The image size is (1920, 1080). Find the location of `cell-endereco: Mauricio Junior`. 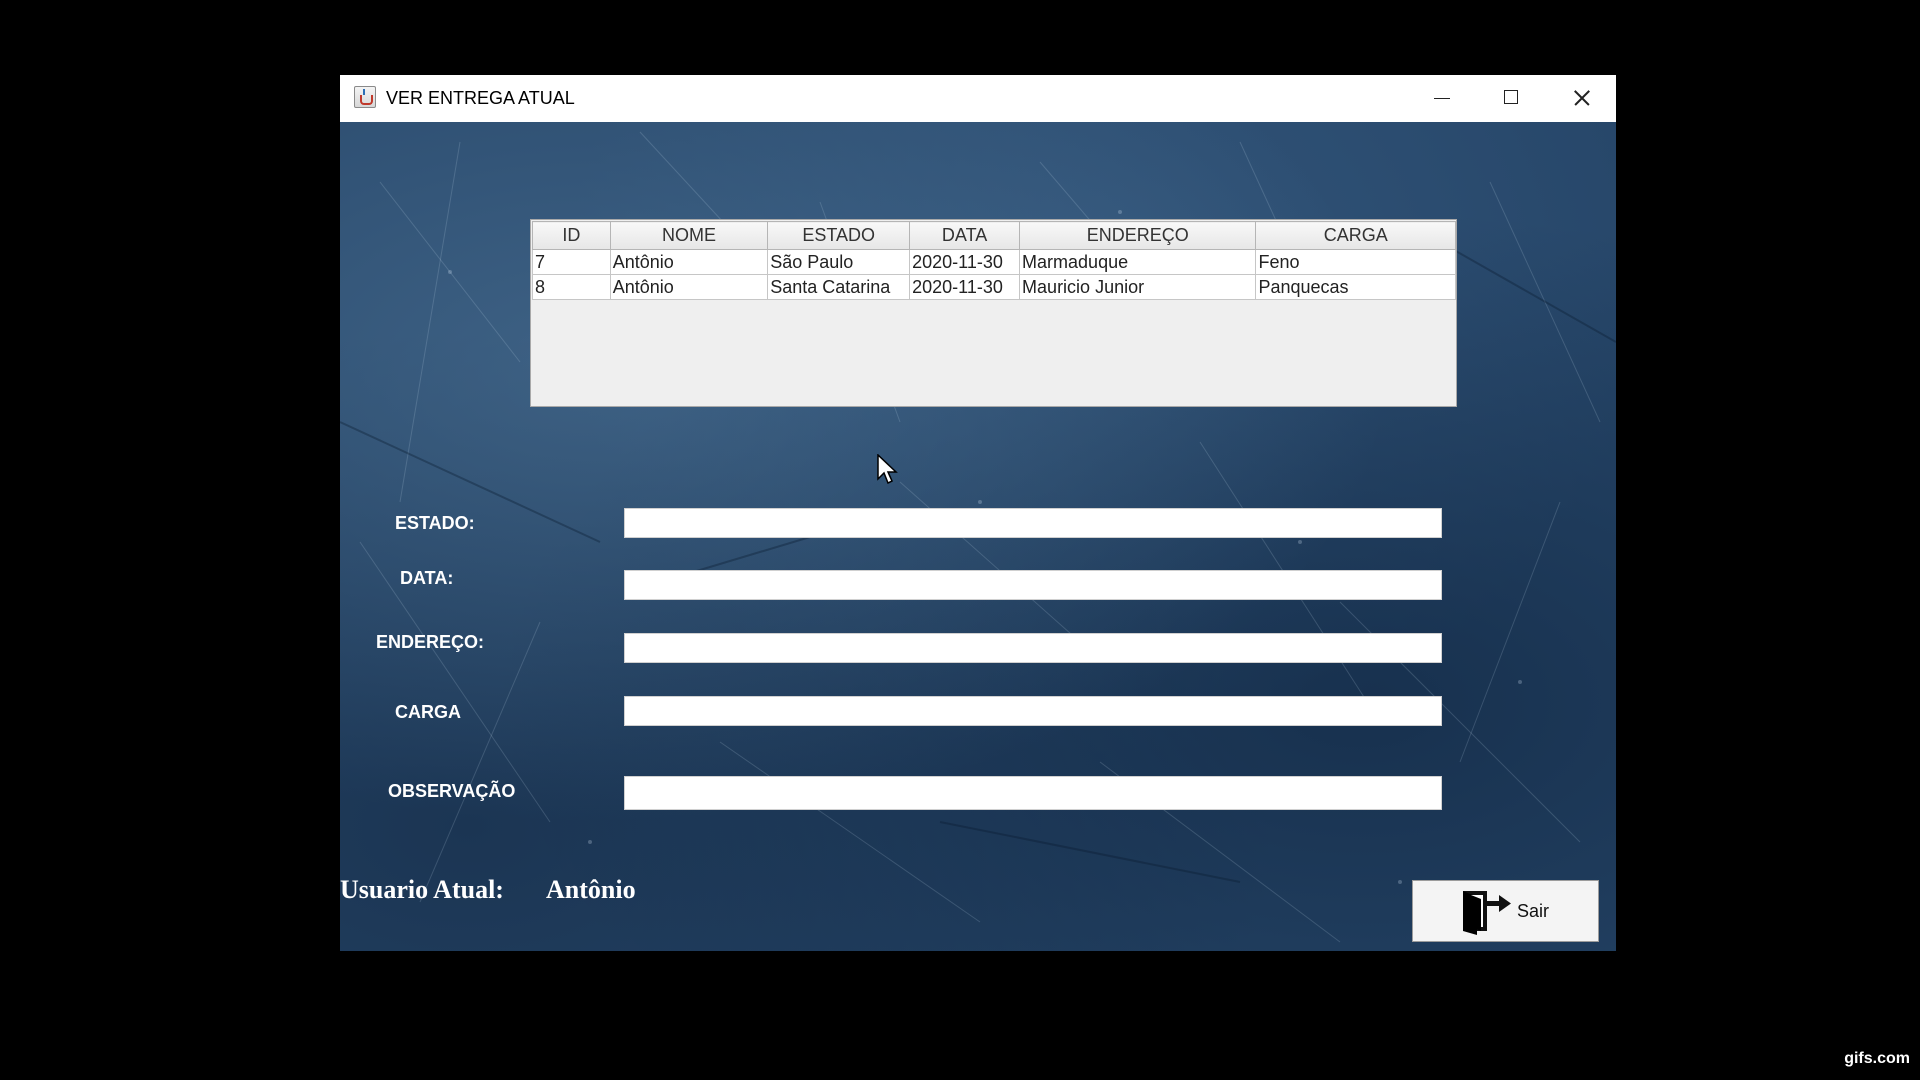

cell-endereco: Mauricio Junior is located at coordinates (1138, 287).